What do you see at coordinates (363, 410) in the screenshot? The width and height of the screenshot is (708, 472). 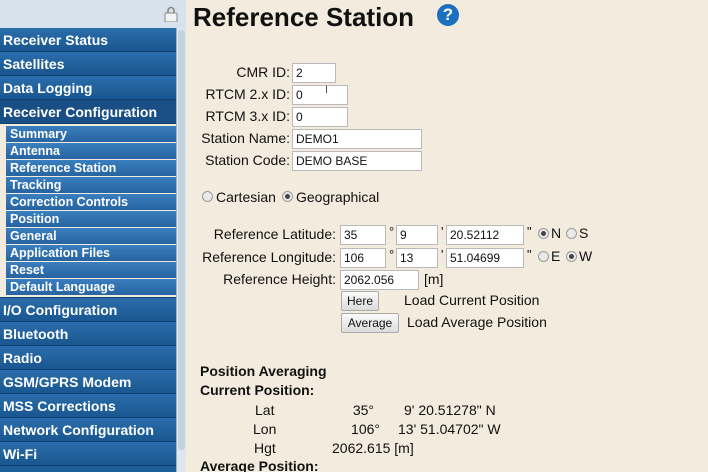 I see `current-lat-degrees: 35°` at bounding box center [363, 410].